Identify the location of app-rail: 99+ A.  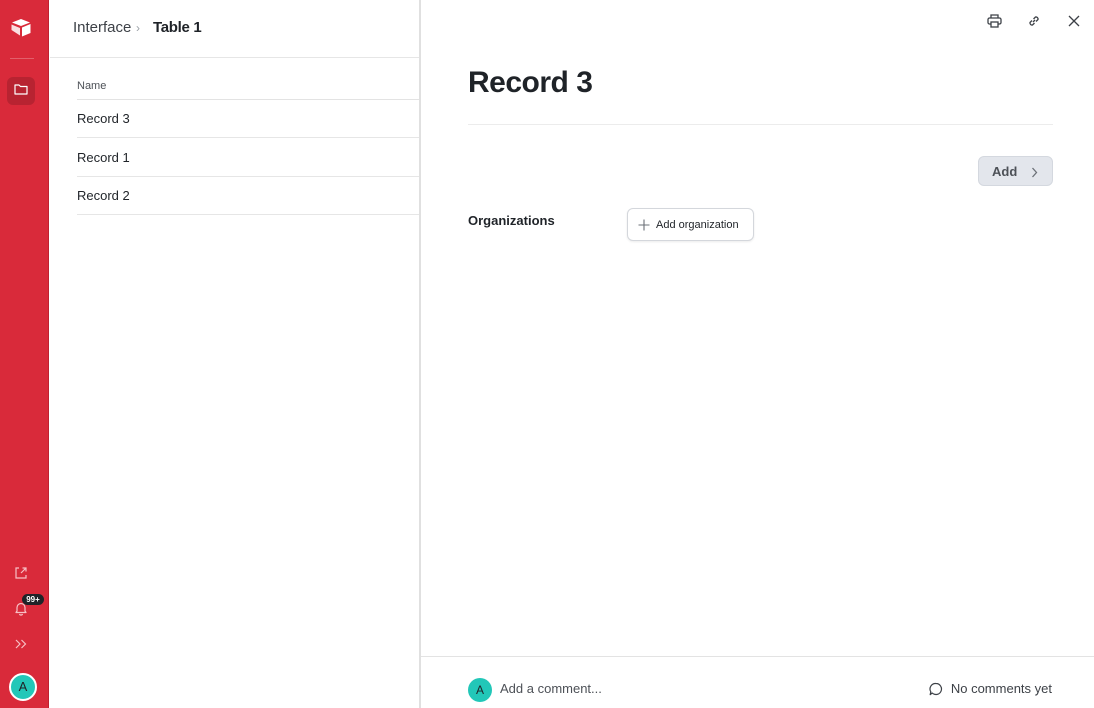
(24, 354).